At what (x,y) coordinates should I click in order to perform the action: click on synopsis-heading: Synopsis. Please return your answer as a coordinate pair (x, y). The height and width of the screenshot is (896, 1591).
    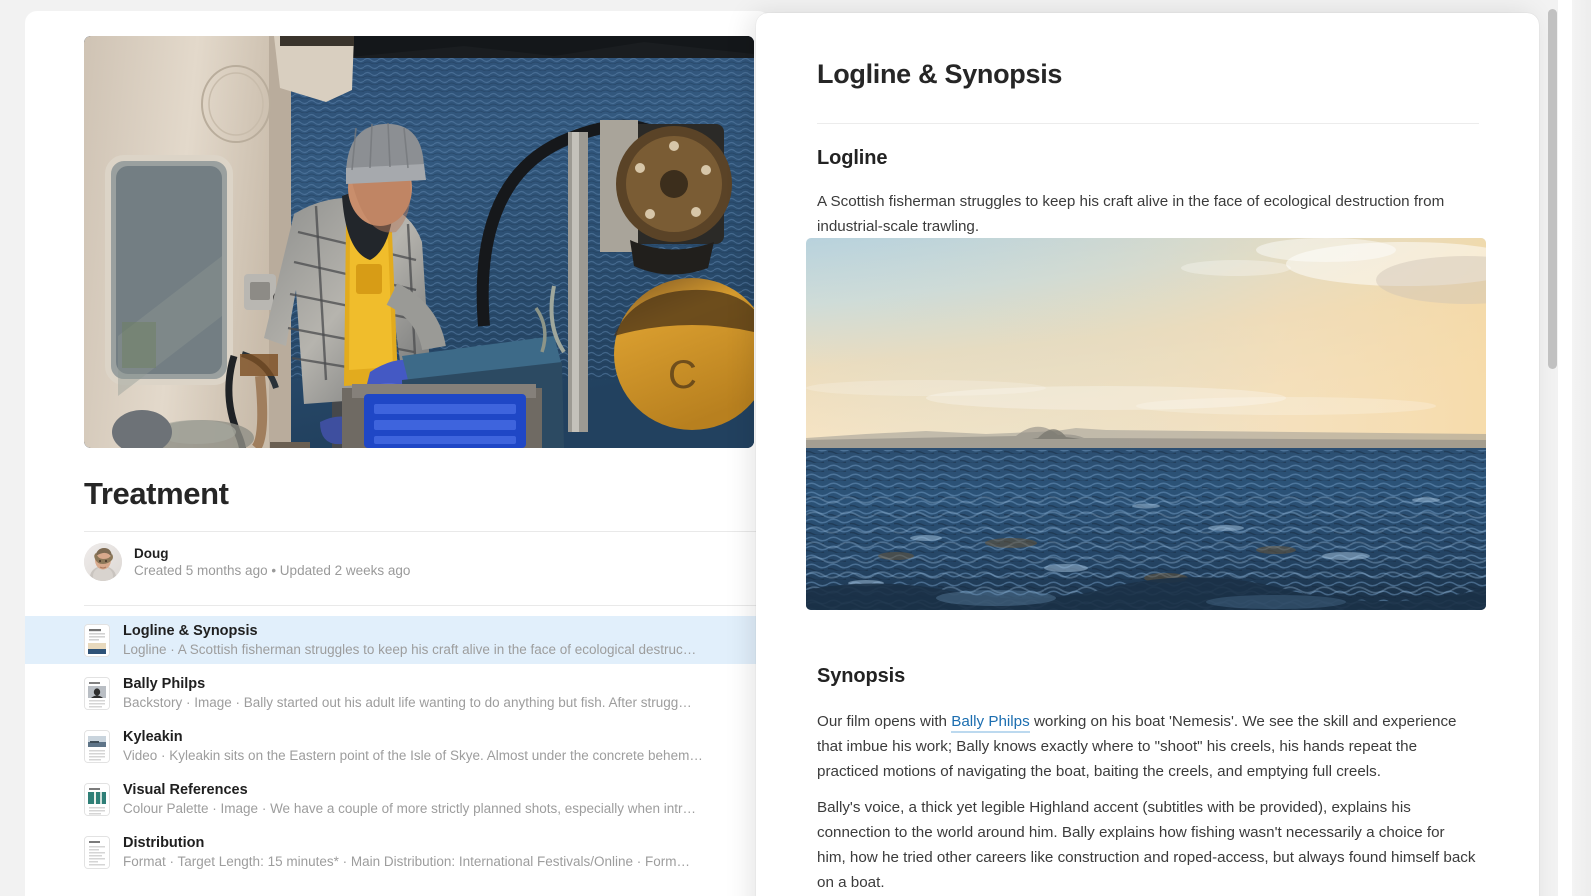
    Looking at the image, I should click on (861, 676).